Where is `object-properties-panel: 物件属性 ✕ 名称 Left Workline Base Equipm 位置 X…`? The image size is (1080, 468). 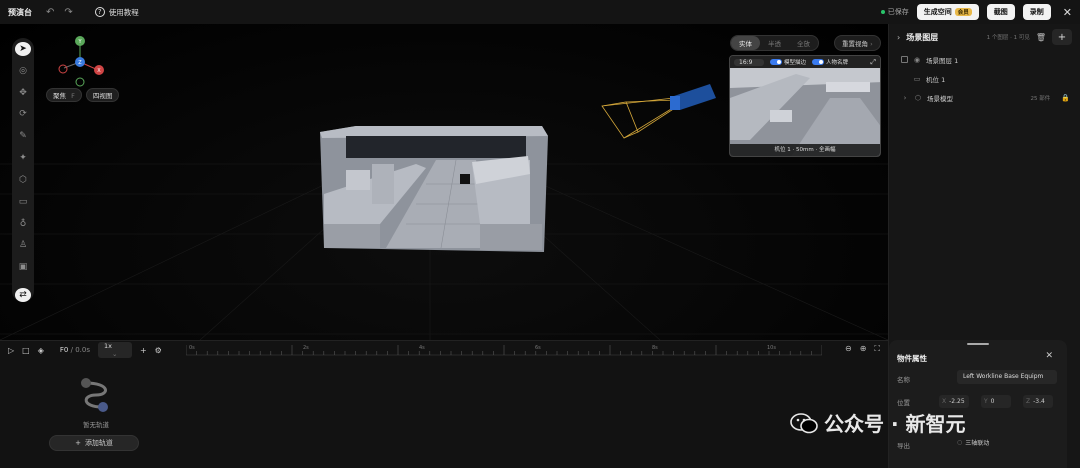 object-properties-panel: 物件属性 ✕ 名称 Left Workline Base Equipm 位置 X… is located at coordinates (978, 404).